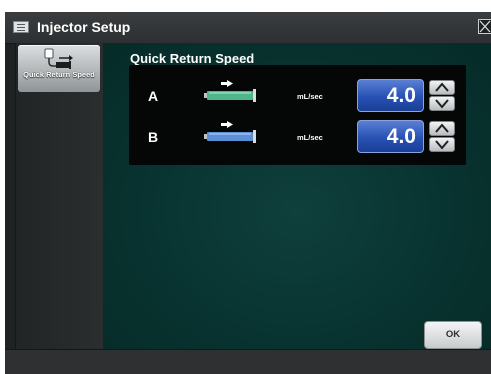 This screenshot has width=491, height=374. I want to click on channel-a-row: A mL/sec 4.0, so click(297, 97).